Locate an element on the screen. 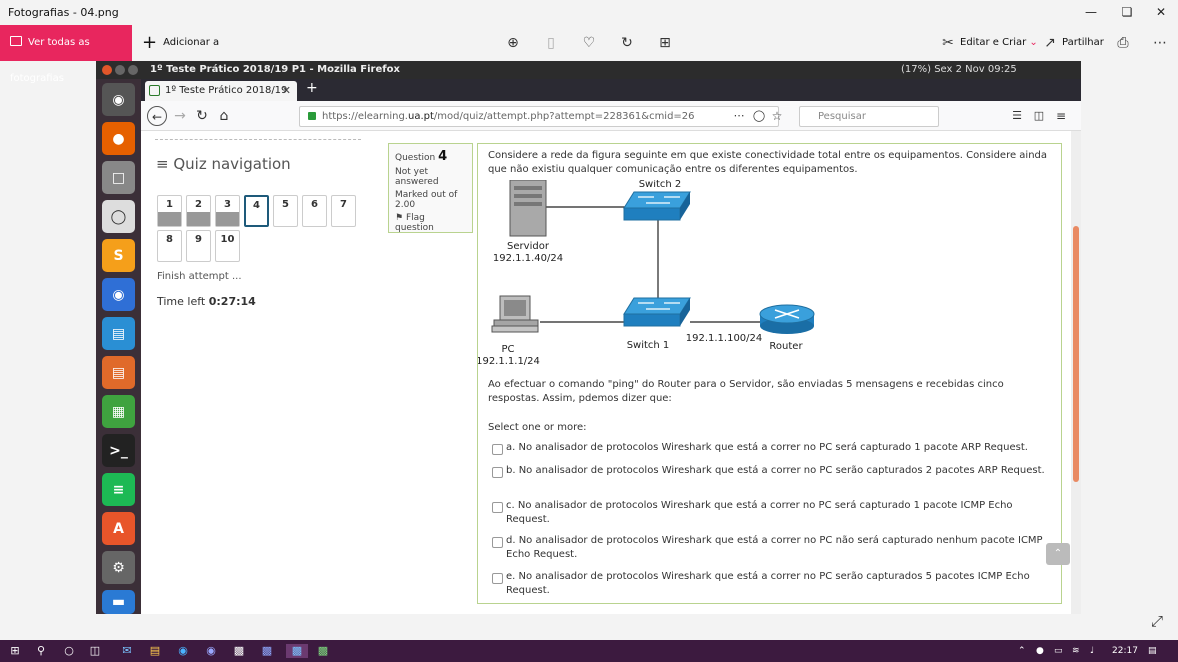  virtualbox-icon: ▩ is located at coordinates (267, 651).